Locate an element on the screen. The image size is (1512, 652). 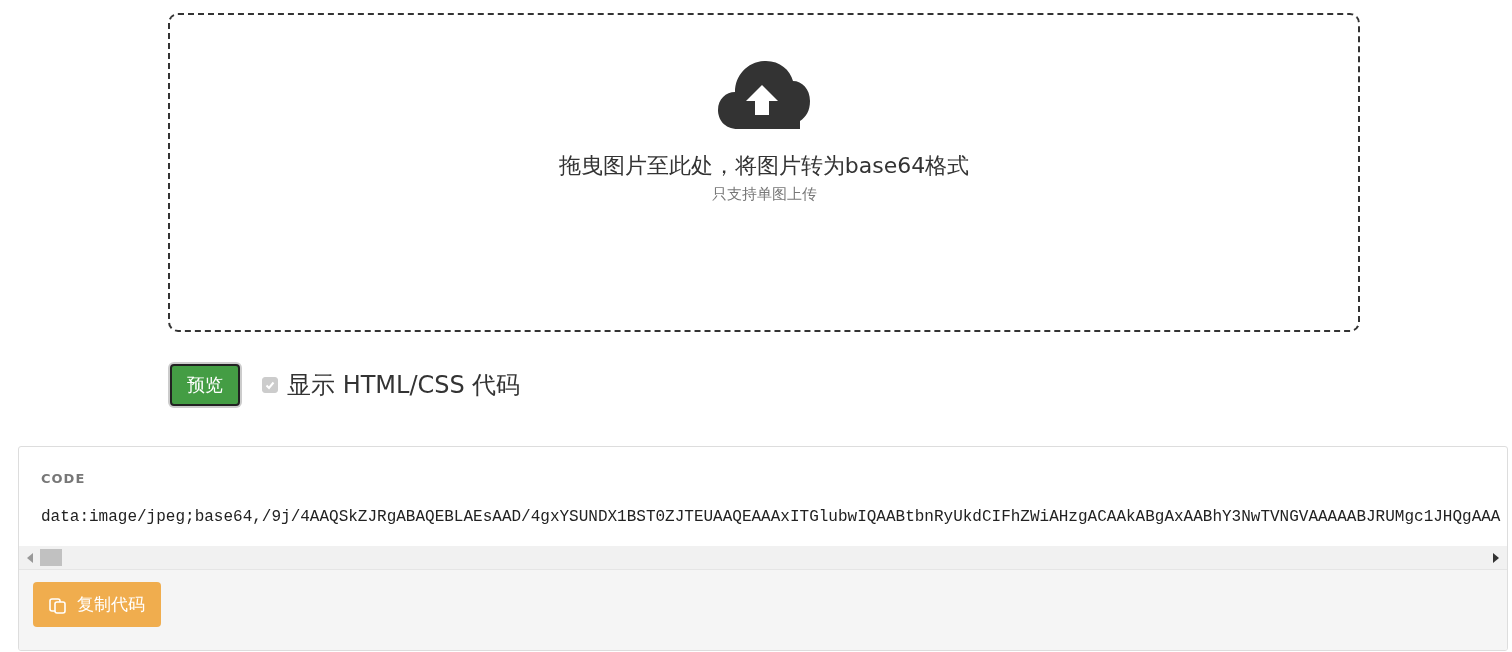
preview-button: 预览 is located at coordinates (205, 385).